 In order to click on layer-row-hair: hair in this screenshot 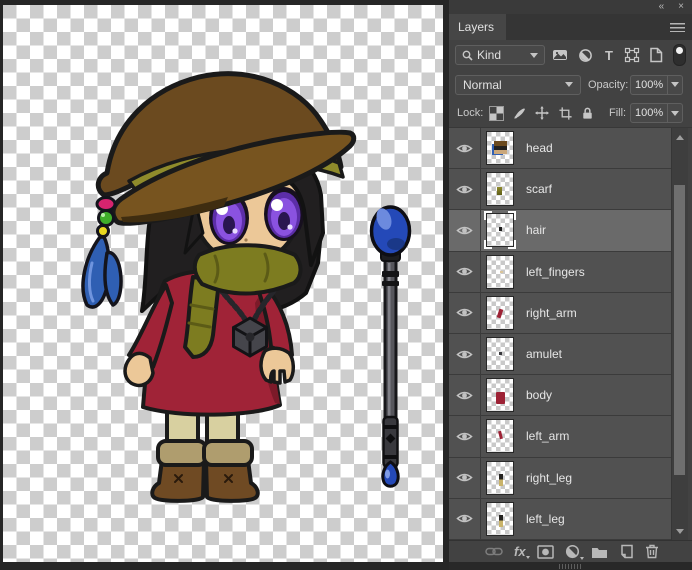, I will do `click(560, 231)`.